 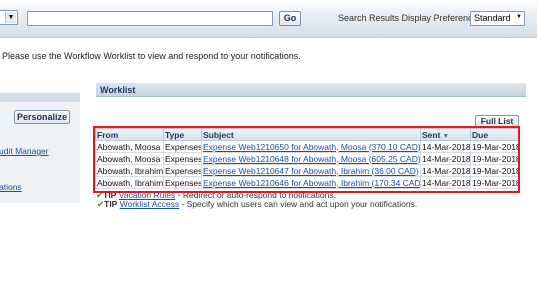 What do you see at coordinates (42, 117) in the screenshot?
I see `personalize-button: Personalize` at bounding box center [42, 117].